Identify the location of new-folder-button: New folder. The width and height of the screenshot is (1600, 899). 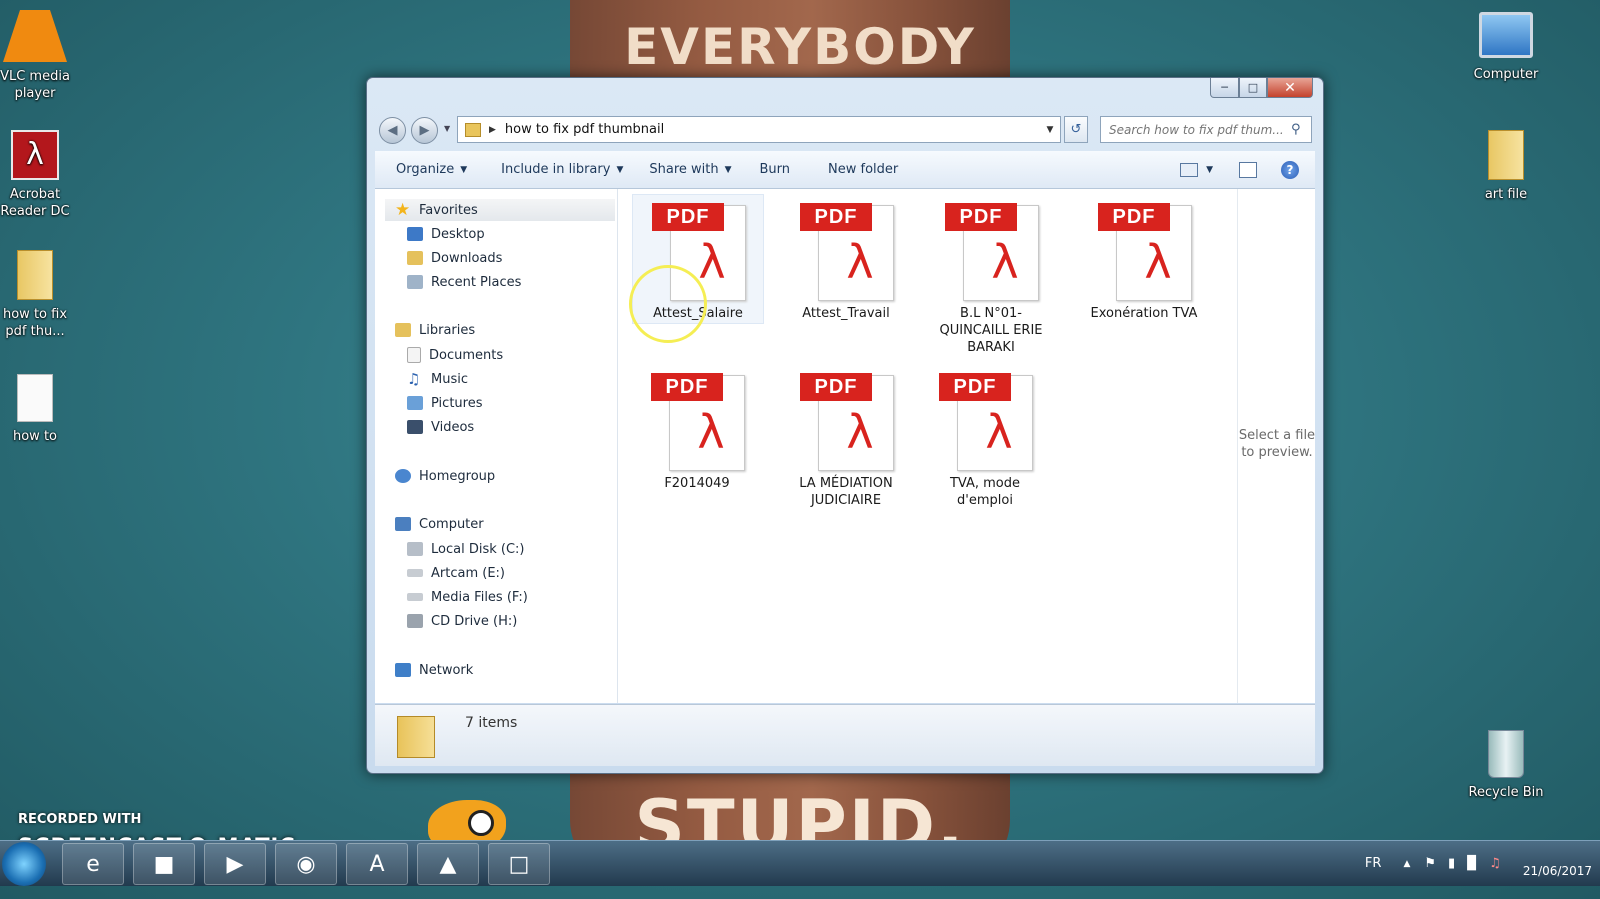
(863, 169).